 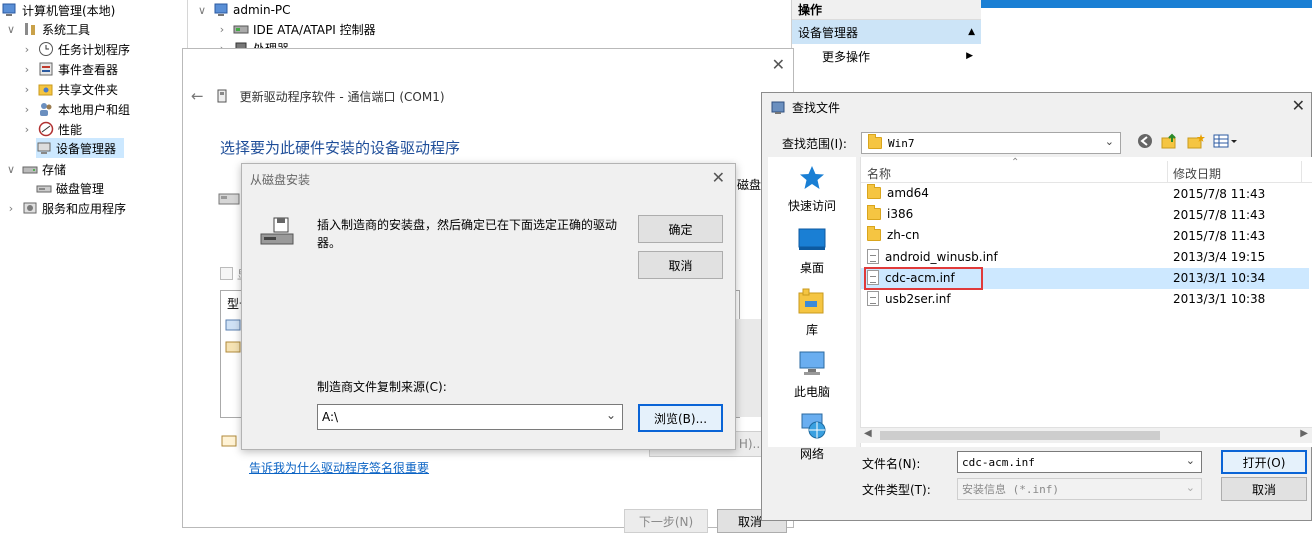 I want to click on disk-cancel-button: 取消, so click(x=680, y=265).